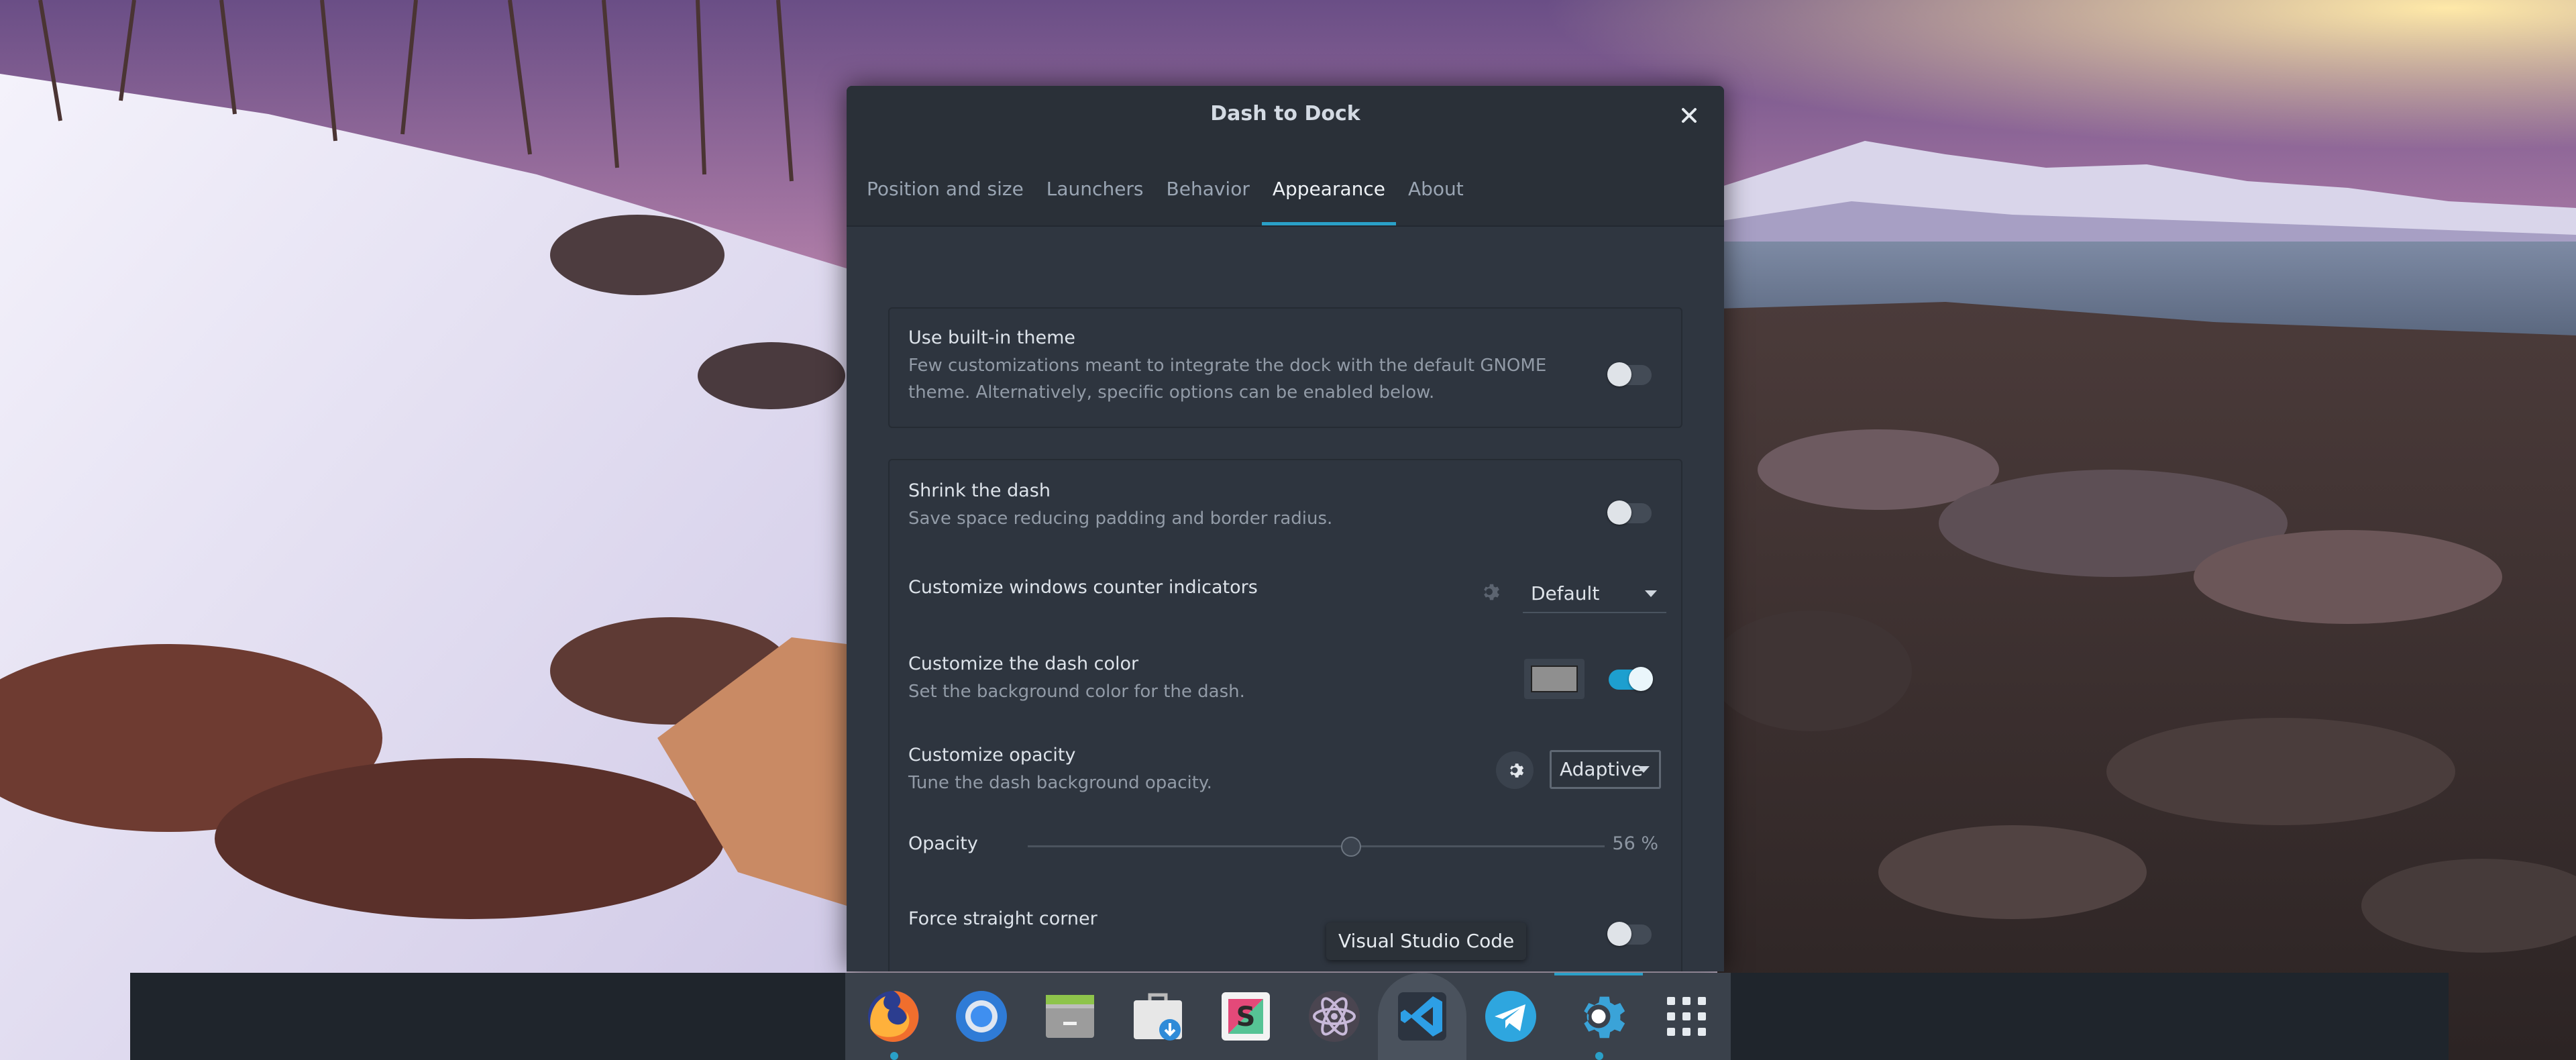  What do you see at coordinates (1285, 918) in the screenshot?
I see `straight-corner-row: Force straight corner` at bounding box center [1285, 918].